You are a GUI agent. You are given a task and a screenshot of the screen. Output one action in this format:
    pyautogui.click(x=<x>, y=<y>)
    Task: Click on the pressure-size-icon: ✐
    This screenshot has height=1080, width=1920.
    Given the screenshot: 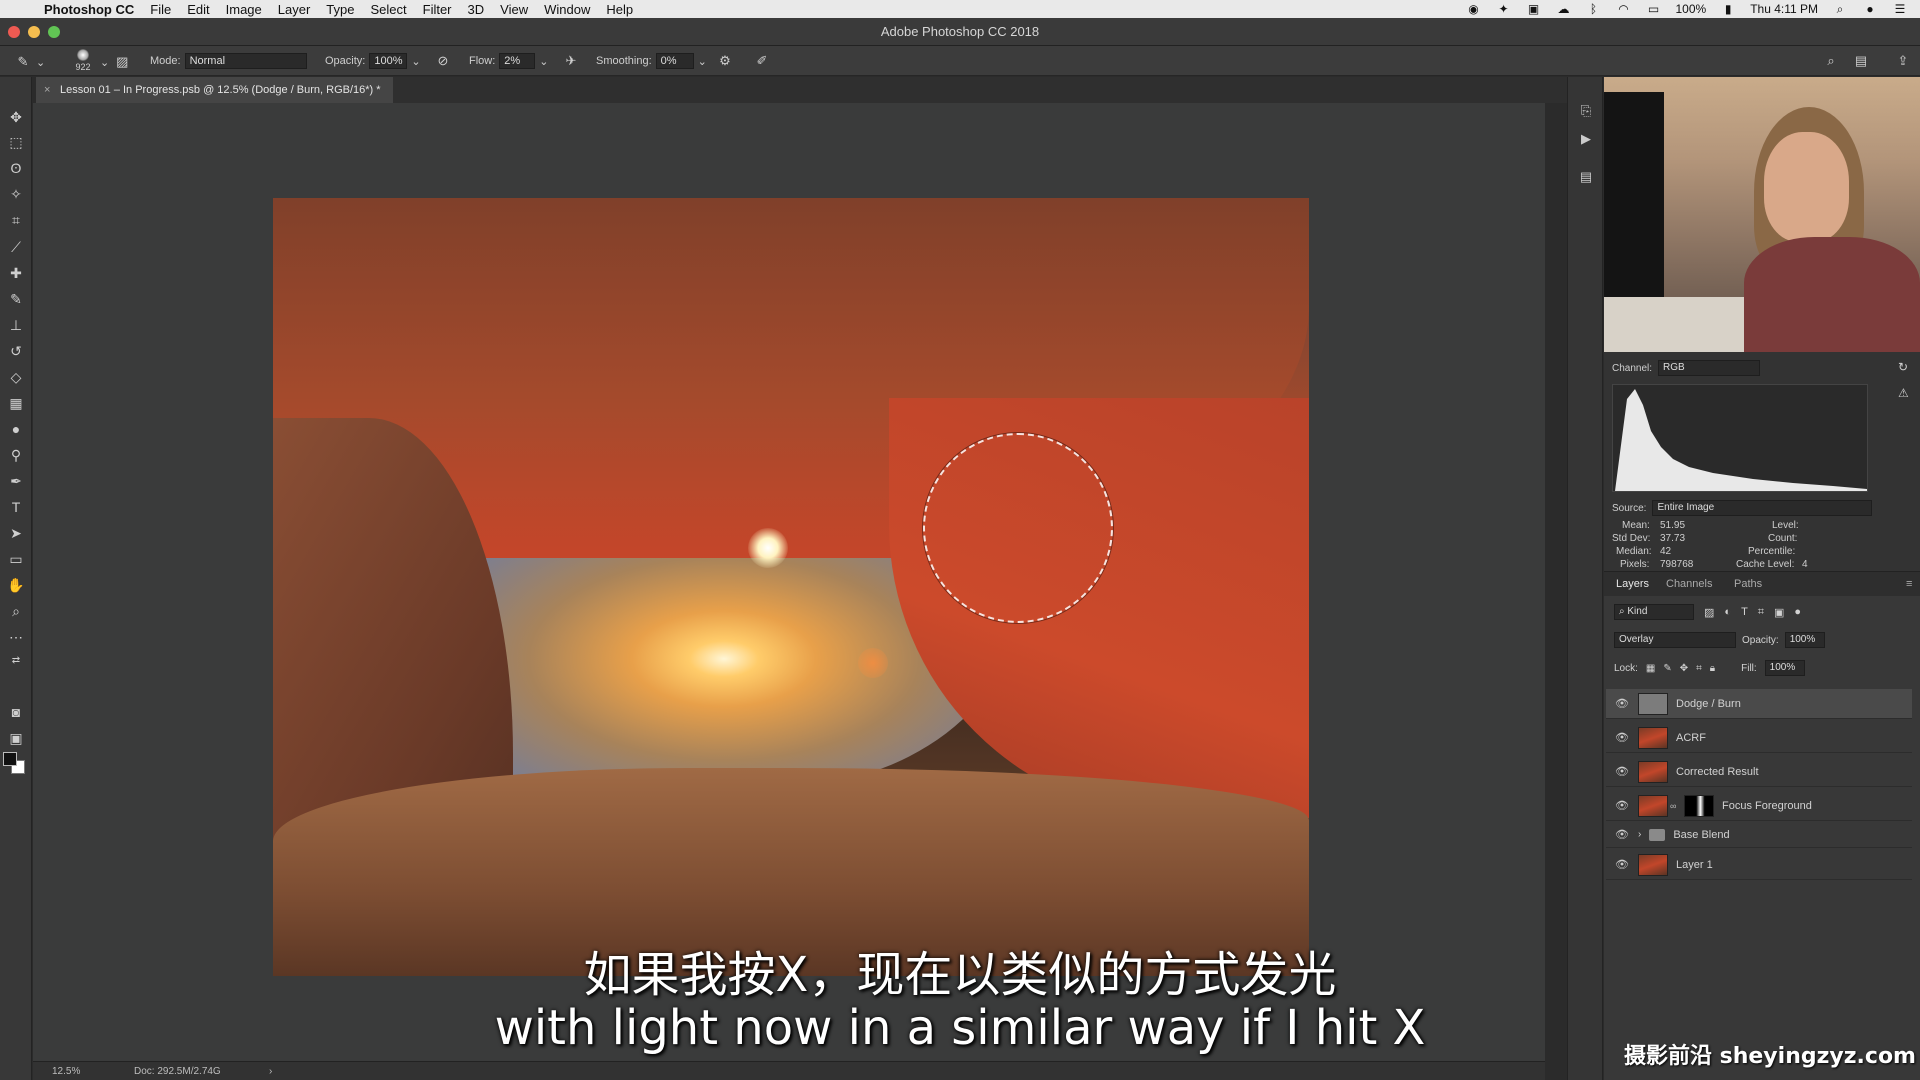 What is the action you would take?
    pyautogui.click(x=762, y=61)
    